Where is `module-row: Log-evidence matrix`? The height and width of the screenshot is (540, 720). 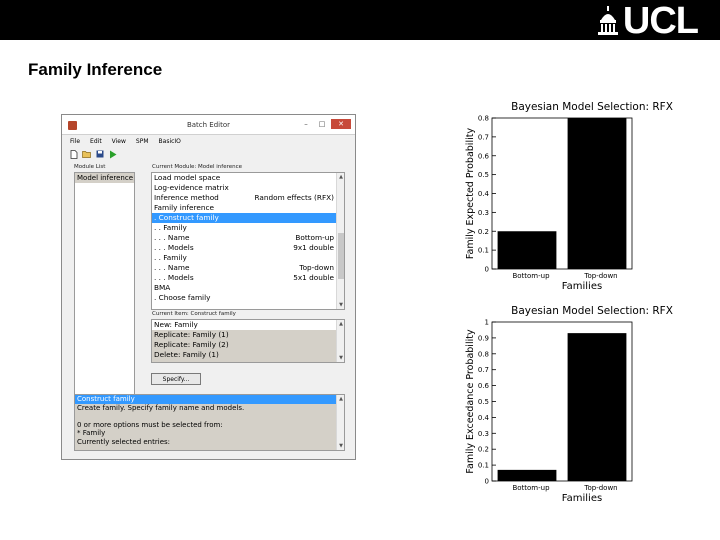 module-row: Log-evidence matrix is located at coordinates (248, 188).